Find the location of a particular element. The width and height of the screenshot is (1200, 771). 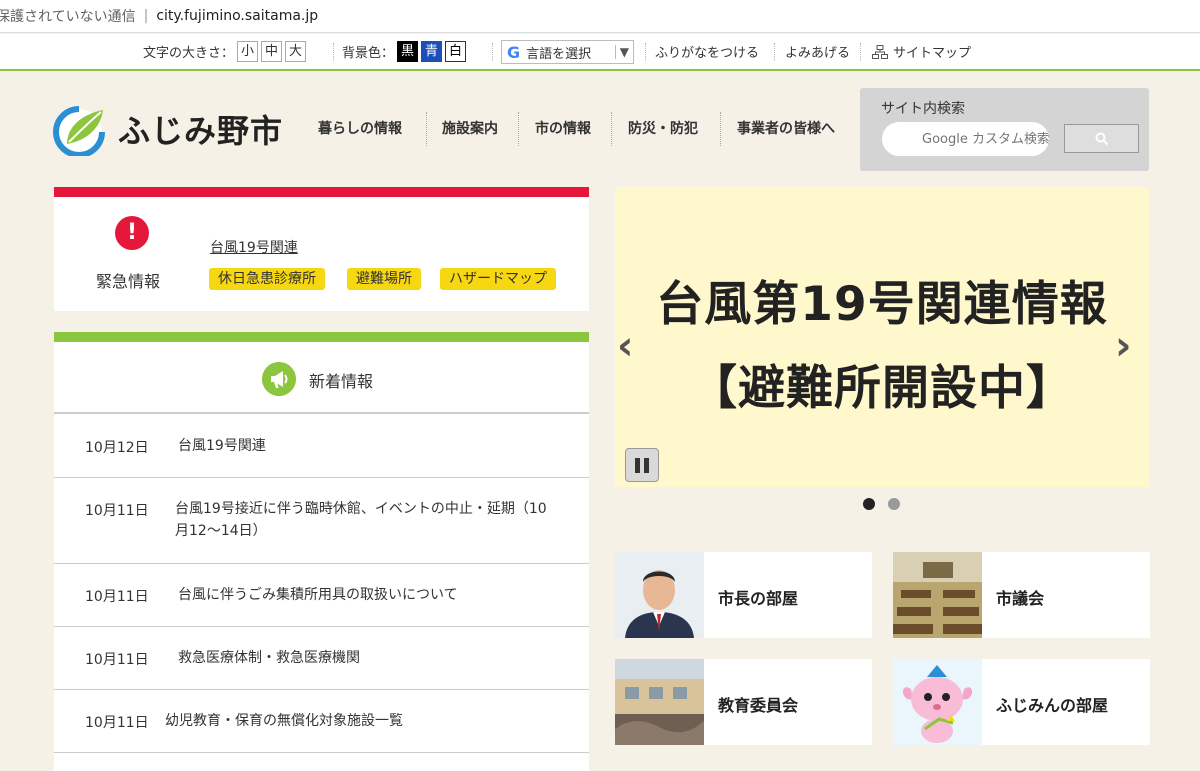

fujimin-room-label: ふじみんの部屋 is located at coordinates (1052, 705).